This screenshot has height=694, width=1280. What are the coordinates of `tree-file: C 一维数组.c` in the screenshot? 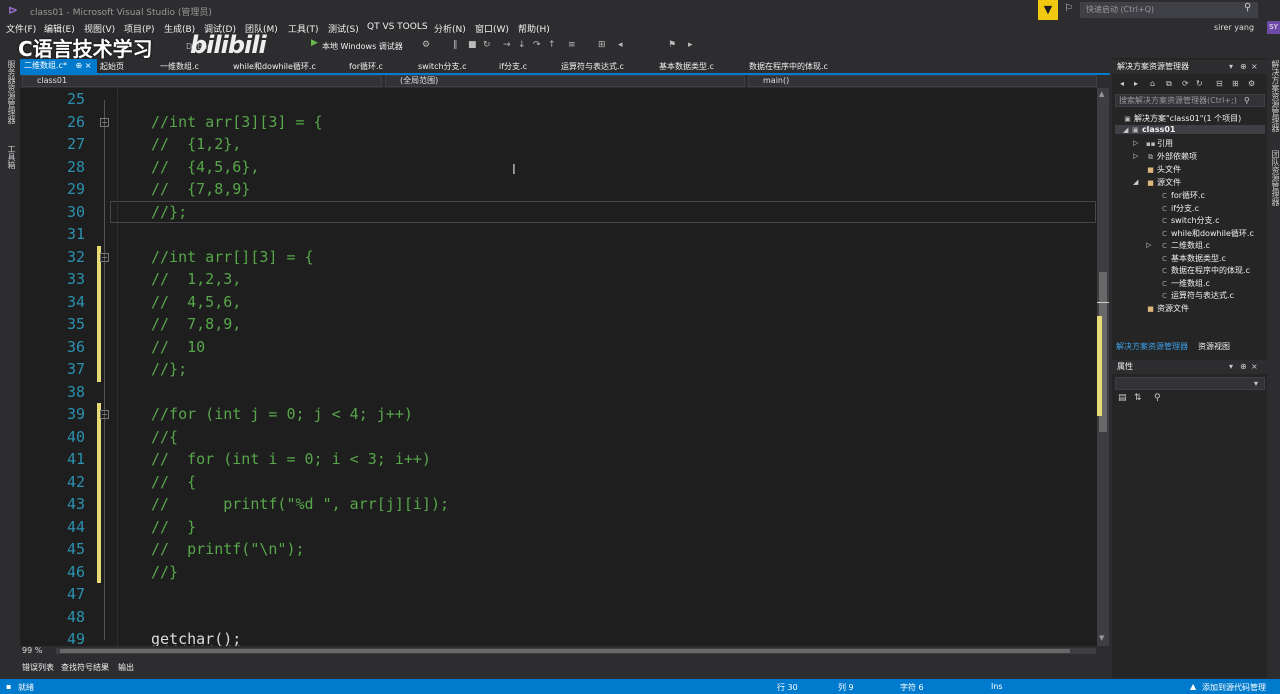 It's located at (1185, 283).